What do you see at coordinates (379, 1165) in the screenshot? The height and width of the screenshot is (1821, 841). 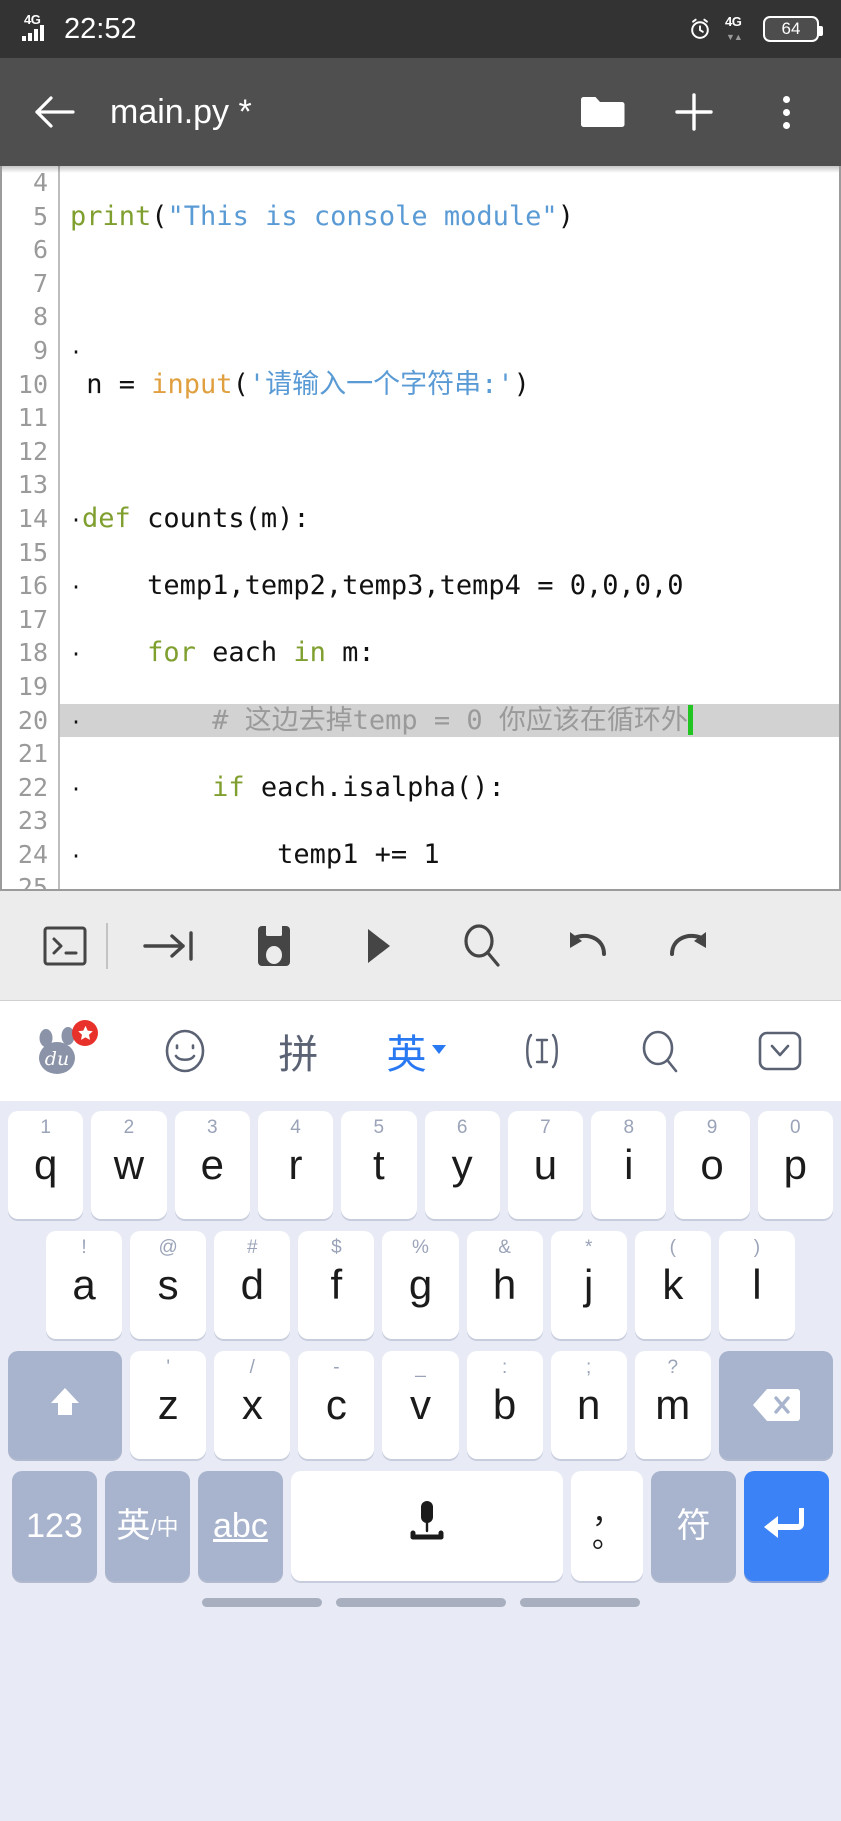 I see `key-t: 5t` at bounding box center [379, 1165].